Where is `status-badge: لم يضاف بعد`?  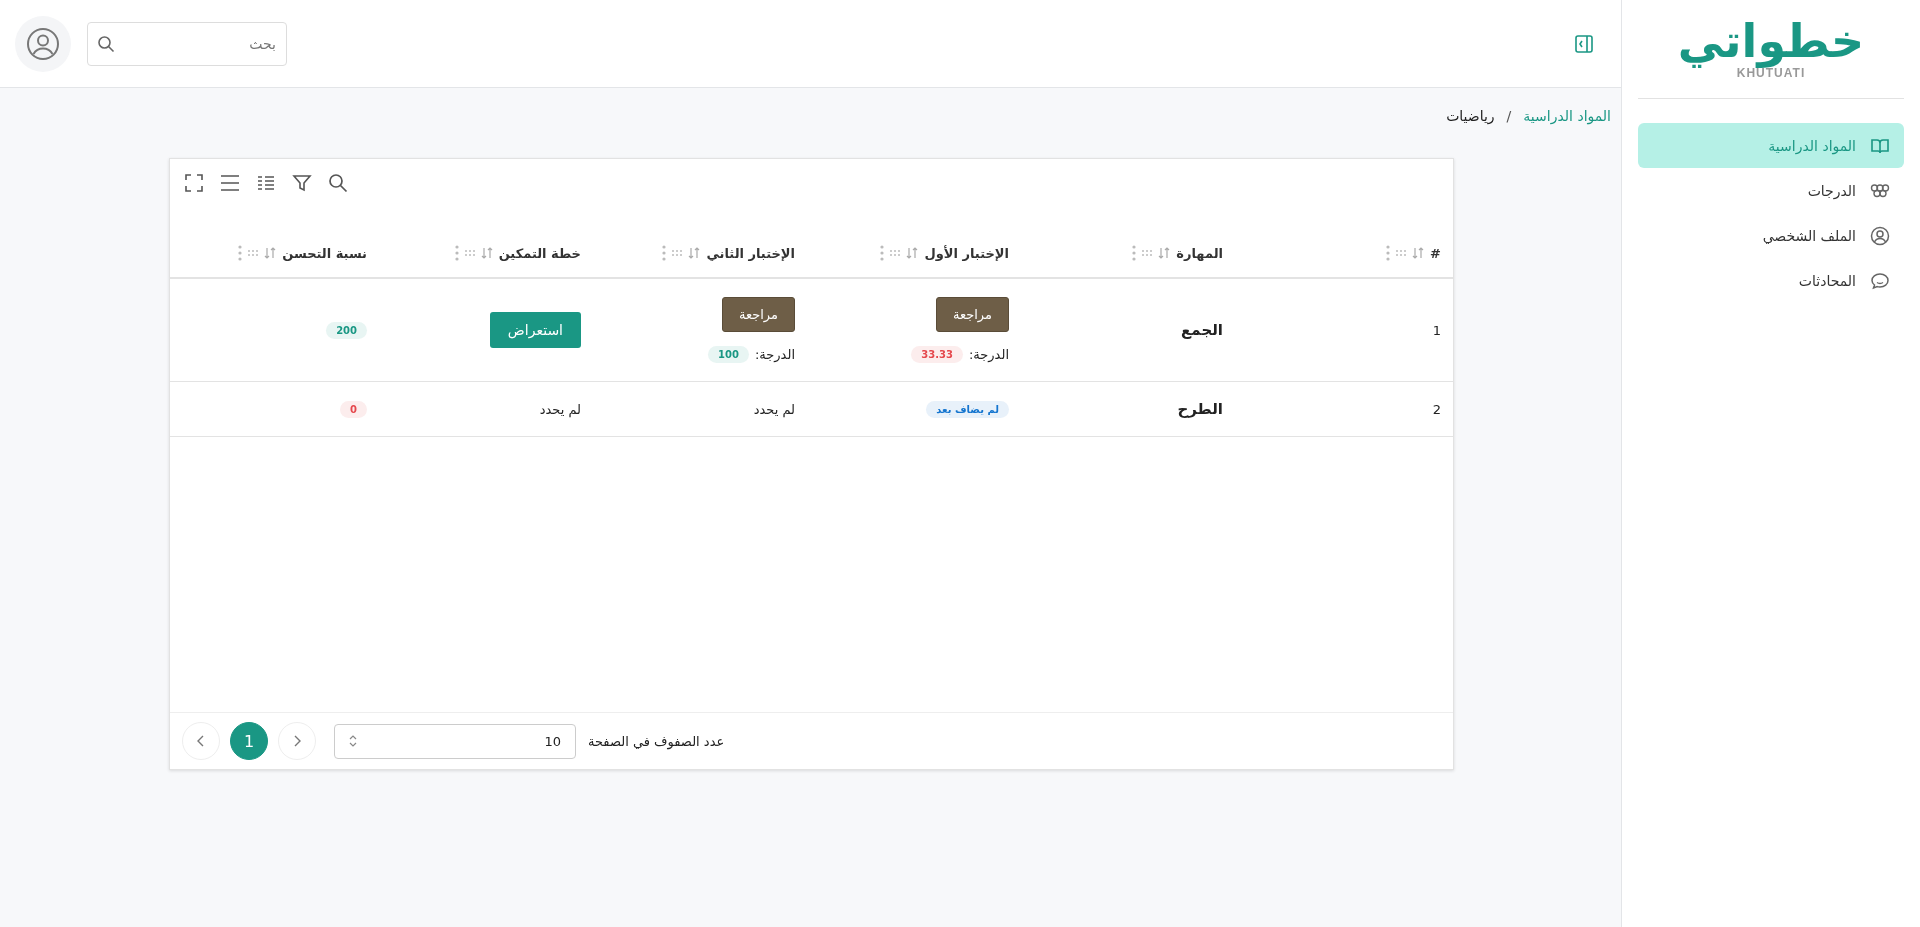 status-badge: لم يضاف بعد is located at coordinates (967, 409).